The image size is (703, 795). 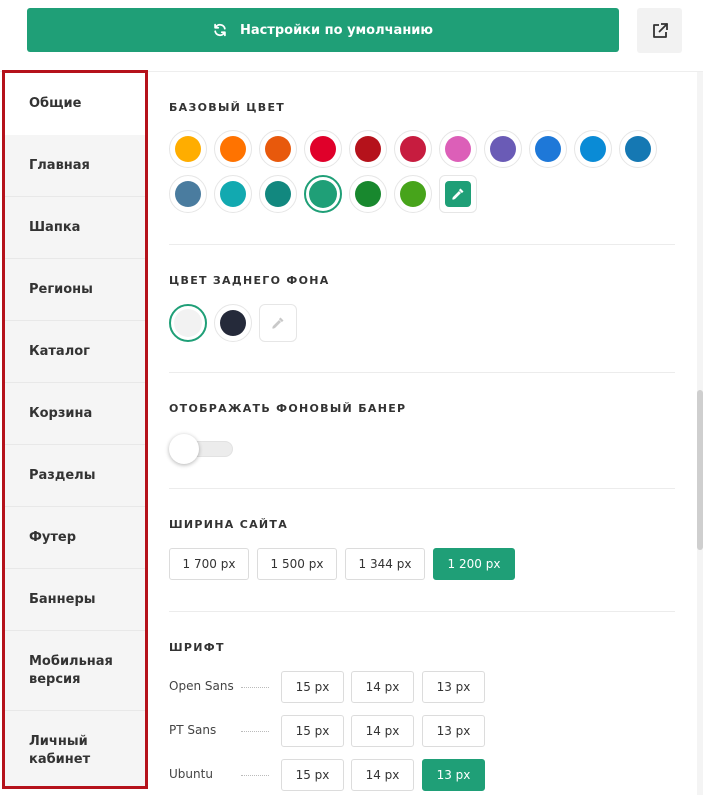 What do you see at coordinates (71, 670) in the screenshot?
I see `sidebar-item-label: Мобильная версия` at bounding box center [71, 670].